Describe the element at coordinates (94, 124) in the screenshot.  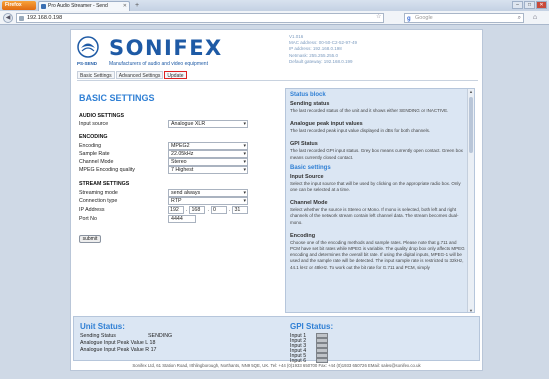
I see `input-source-label: Input source` at that location.